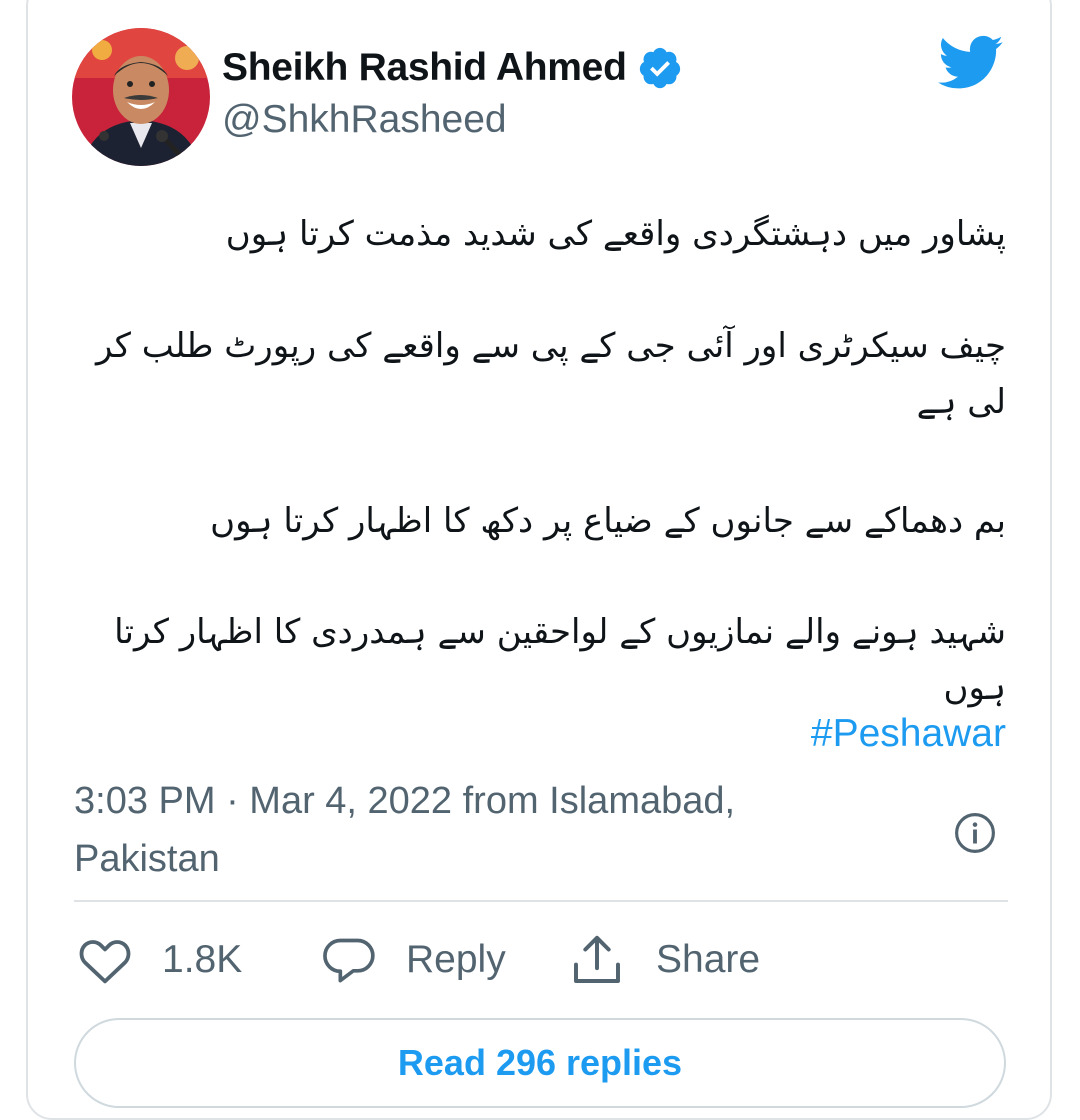 This screenshot has width=1080, height=1120. I want to click on read-replies-button: Read 296 replies, so click(540, 1063).